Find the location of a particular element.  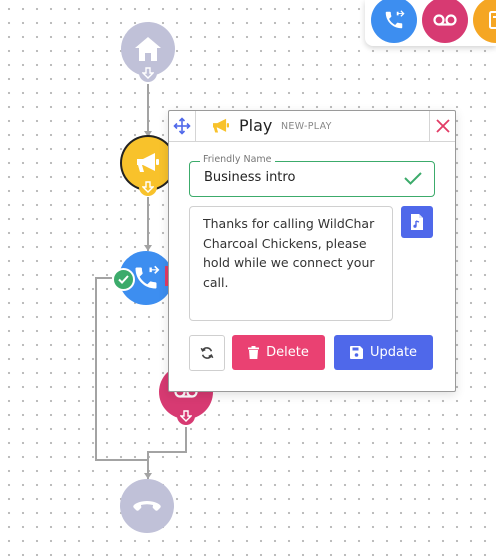

hang-up-icon is located at coordinates (147, 506).